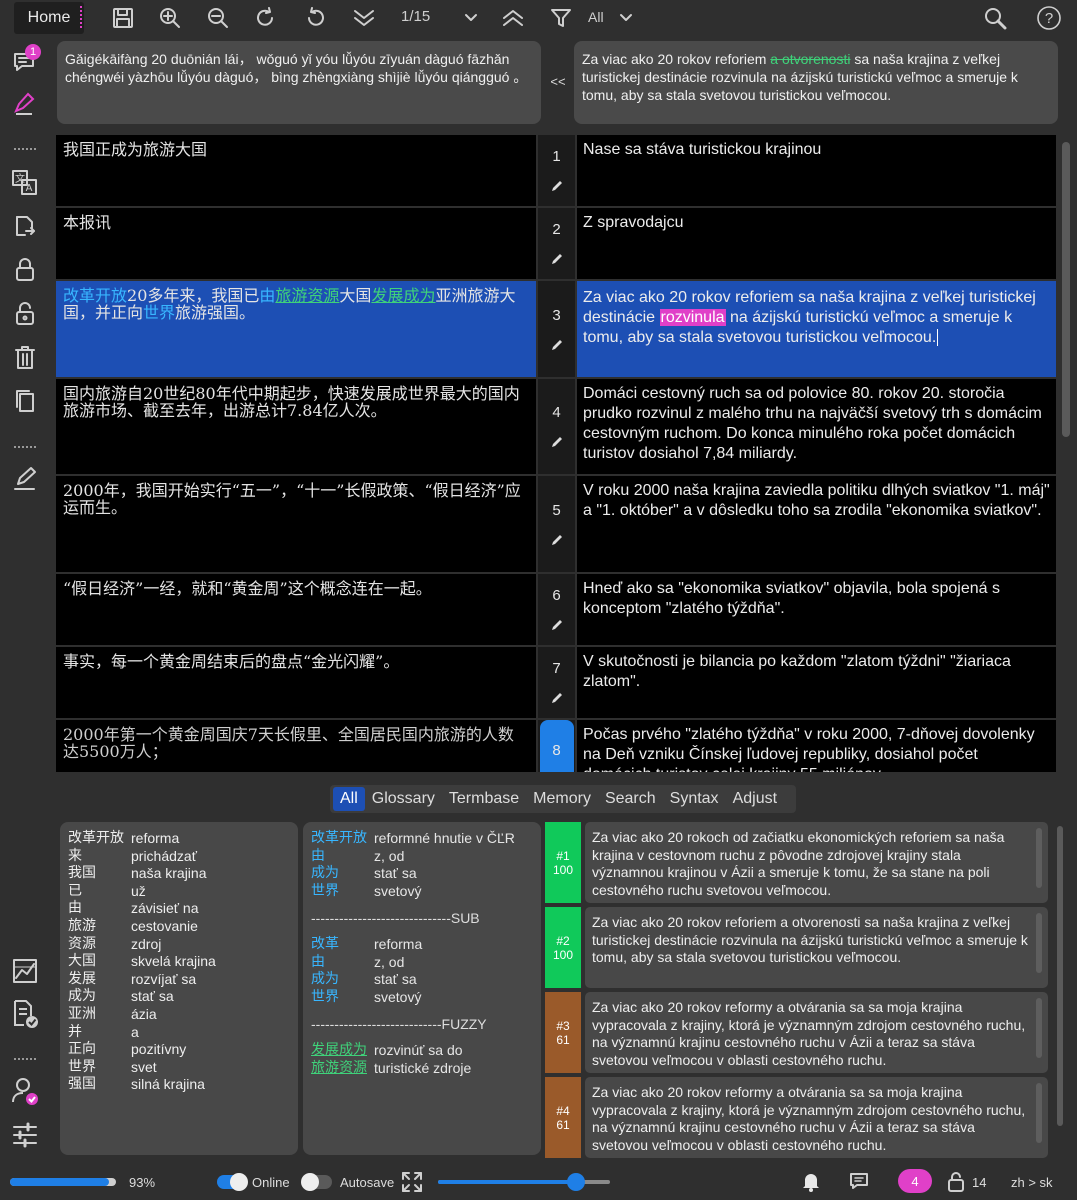  Describe the element at coordinates (755, 799) in the screenshot. I see `tab-adjust: Adjust` at that location.